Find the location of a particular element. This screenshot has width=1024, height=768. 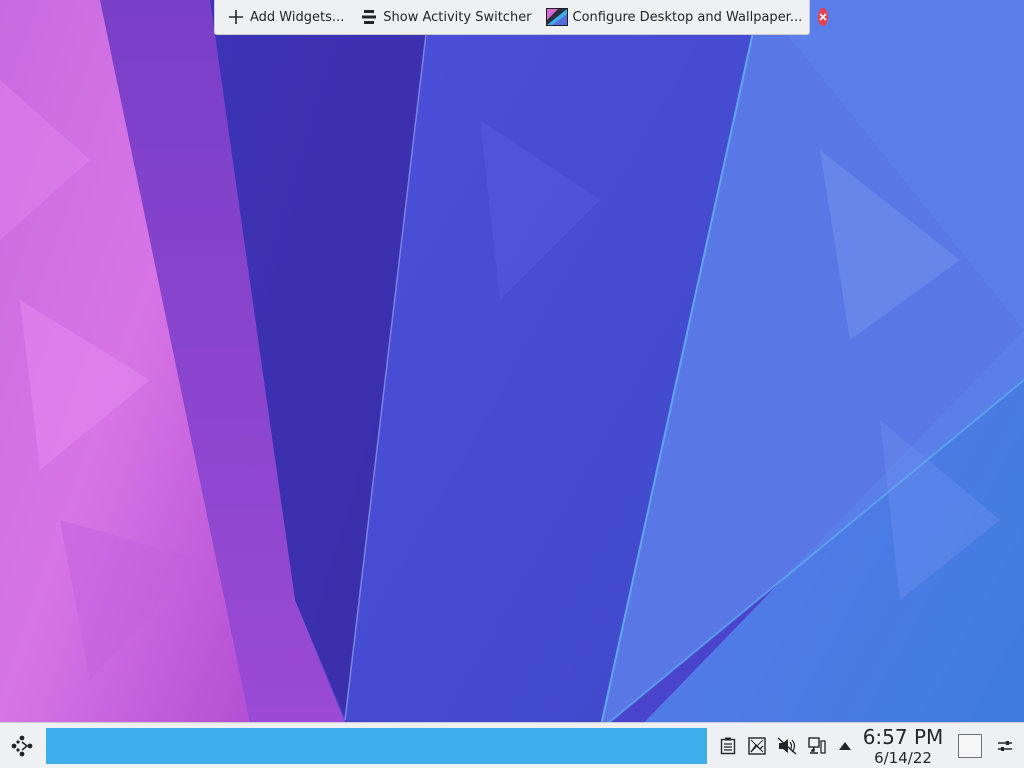

clock-date: 6/14/22 is located at coordinates (903, 758).